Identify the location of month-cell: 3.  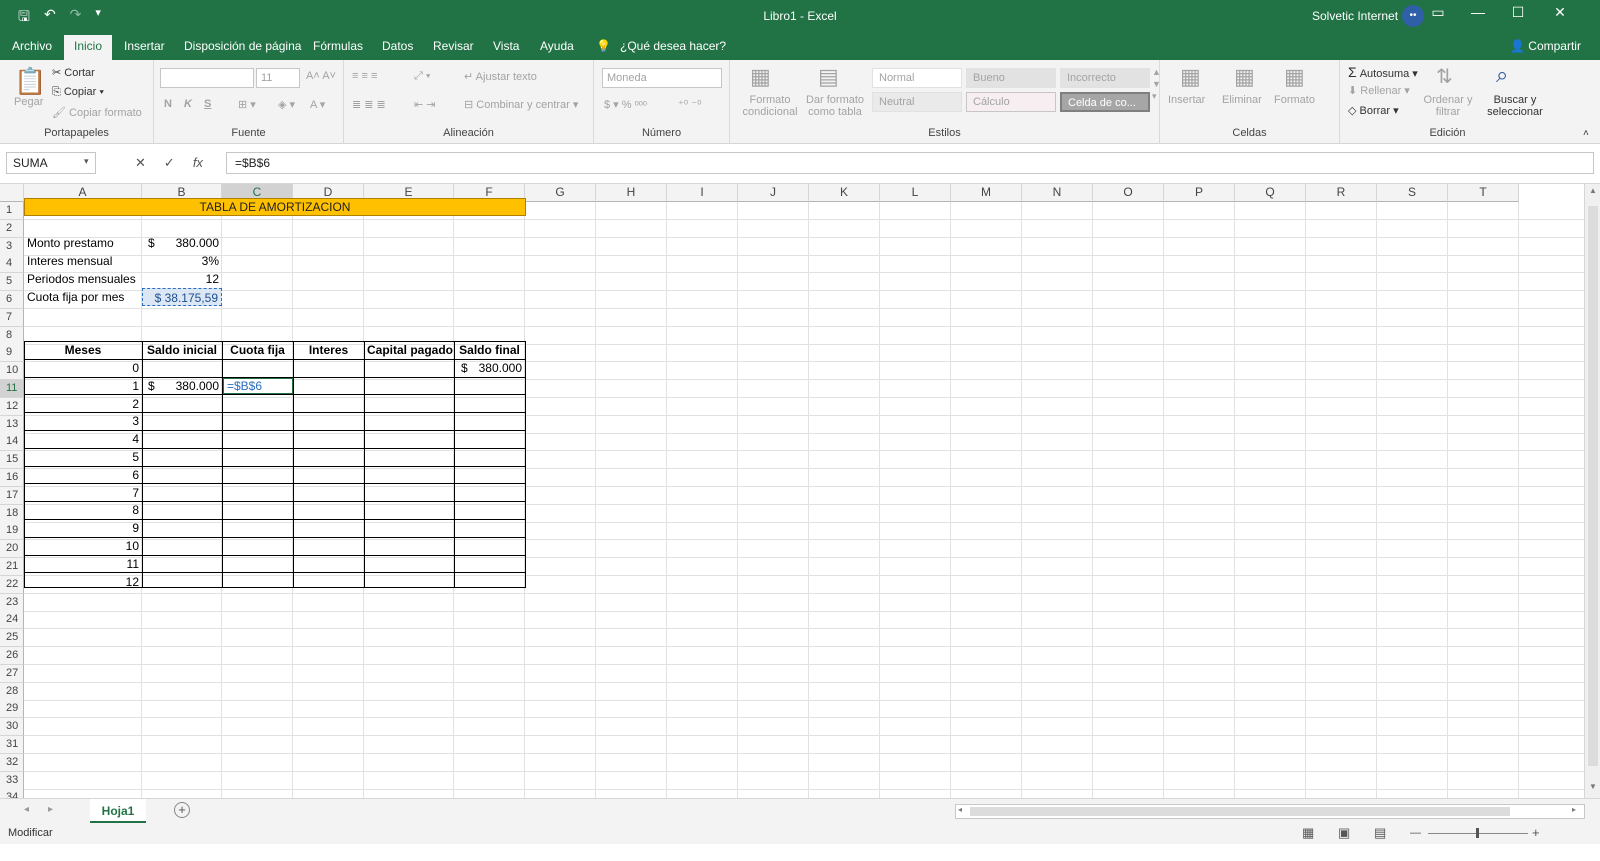
(83, 421).